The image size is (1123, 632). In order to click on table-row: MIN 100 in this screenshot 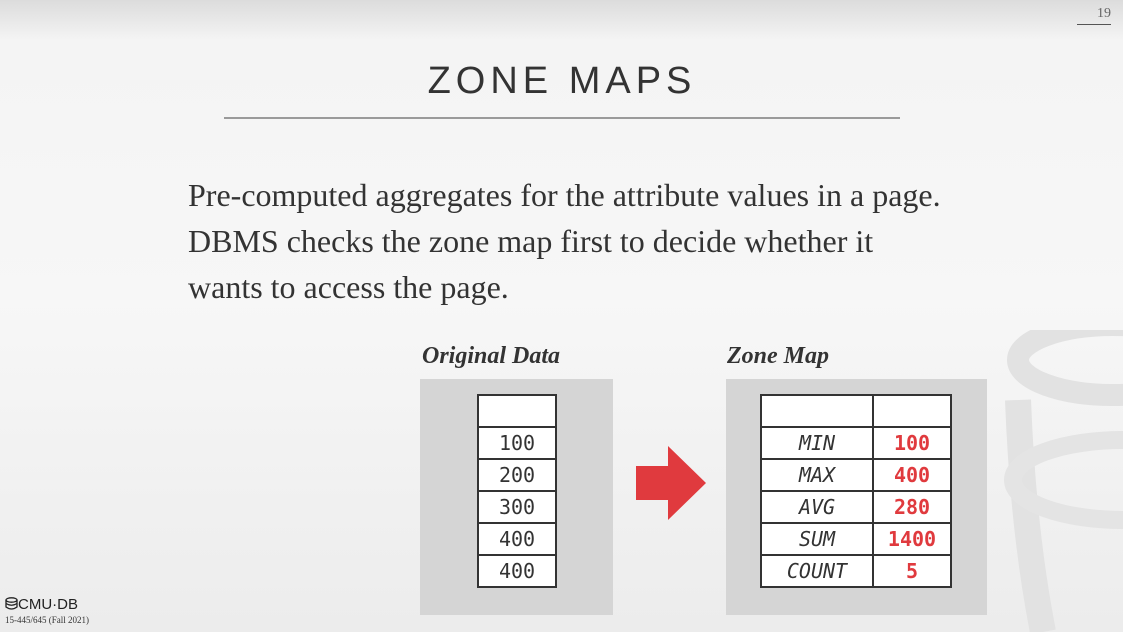, I will do `click(856, 443)`.